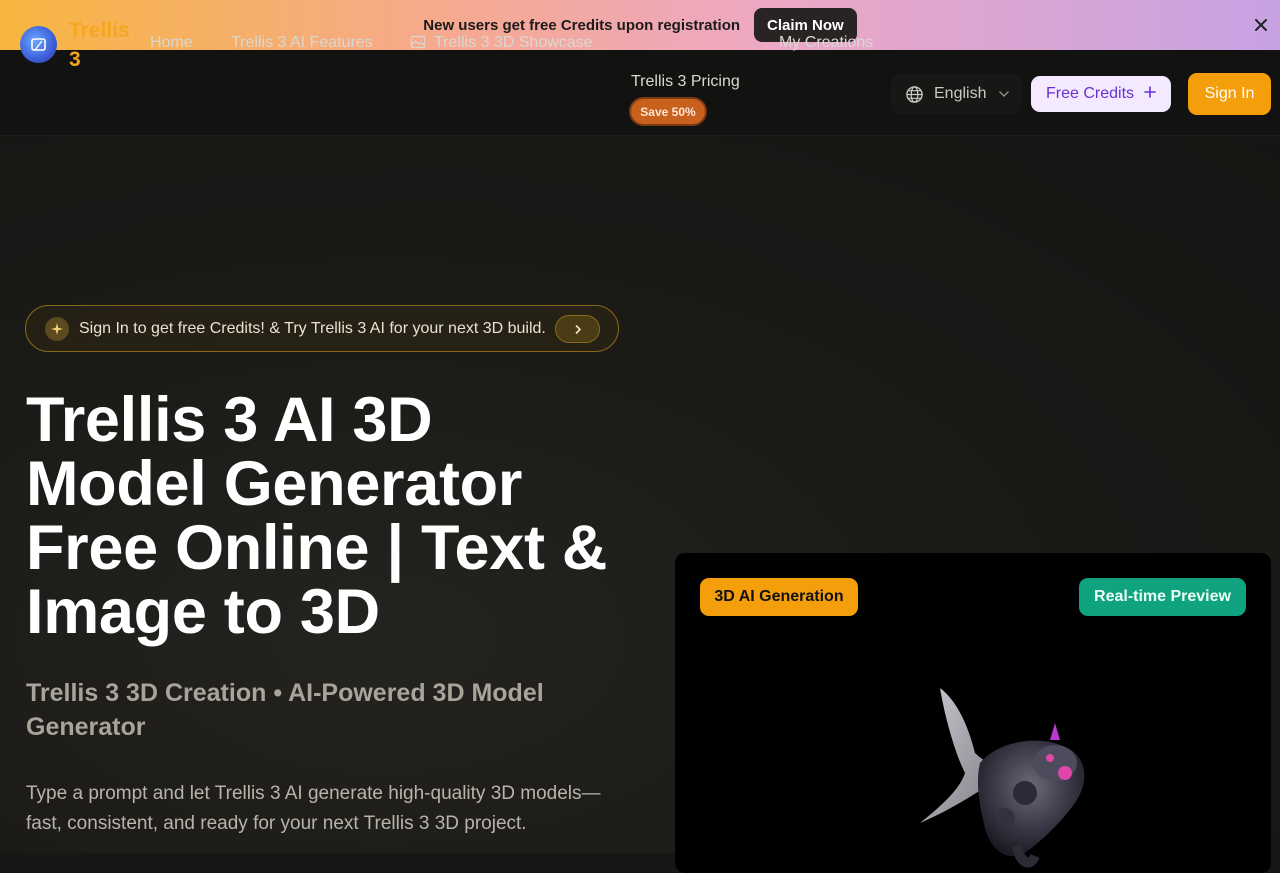 This screenshot has height=873, width=1280. I want to click on gallery-icon, so click(418, 45).